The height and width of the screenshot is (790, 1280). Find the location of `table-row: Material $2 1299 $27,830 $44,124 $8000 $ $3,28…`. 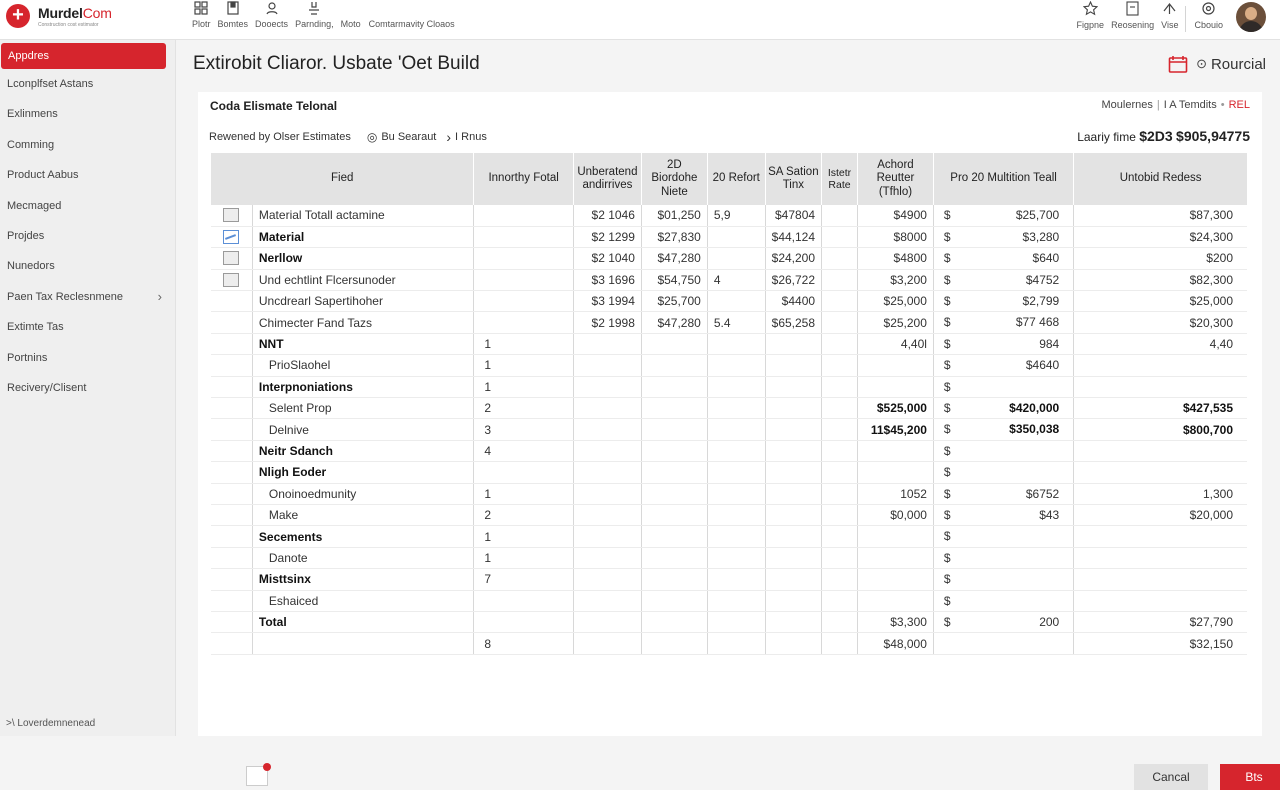

table-row: Material $2 1299 $27,830 $44,124 $8000 $ $3,28… is located at coordinates (728, 237).